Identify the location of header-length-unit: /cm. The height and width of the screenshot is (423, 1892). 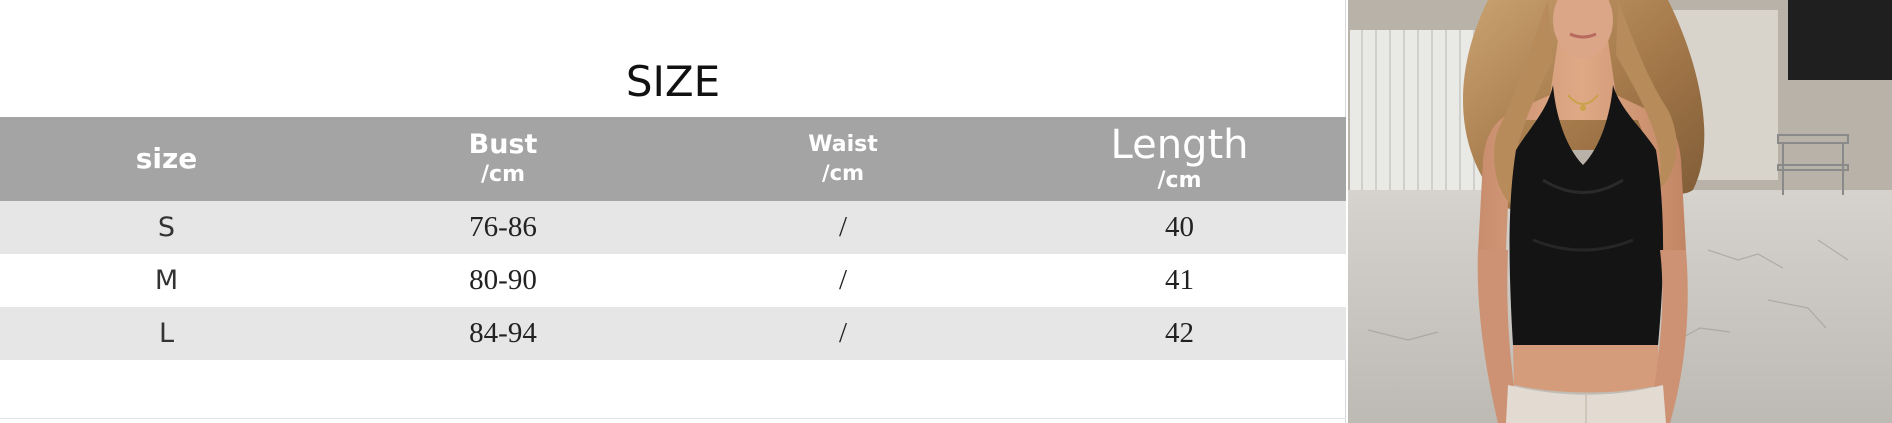
(1179, 180).